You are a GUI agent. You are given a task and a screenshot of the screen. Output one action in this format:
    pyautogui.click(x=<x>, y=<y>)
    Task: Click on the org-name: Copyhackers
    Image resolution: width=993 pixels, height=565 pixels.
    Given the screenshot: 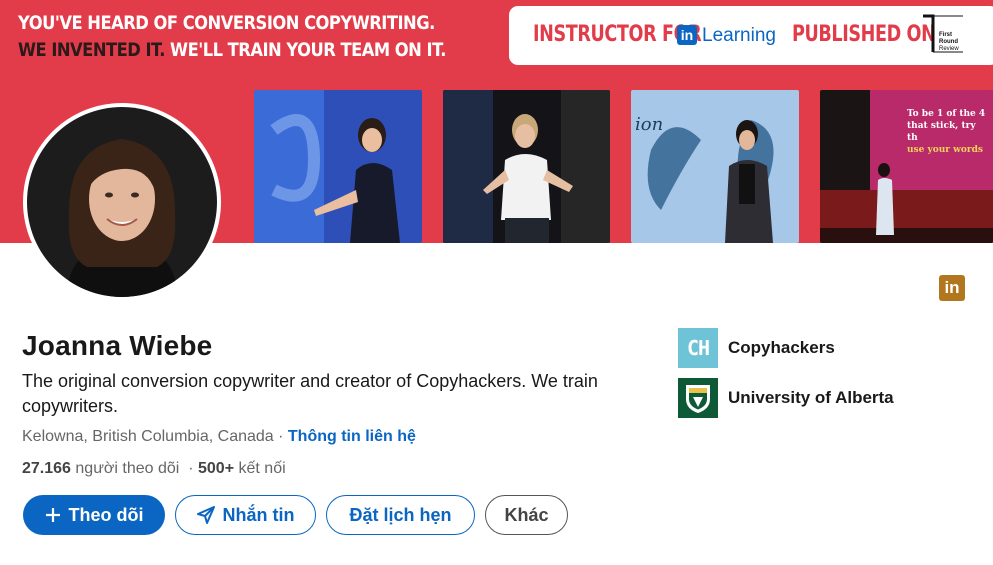 What is the action you would take?
    pyautogui.click(x=781, y=347)
    